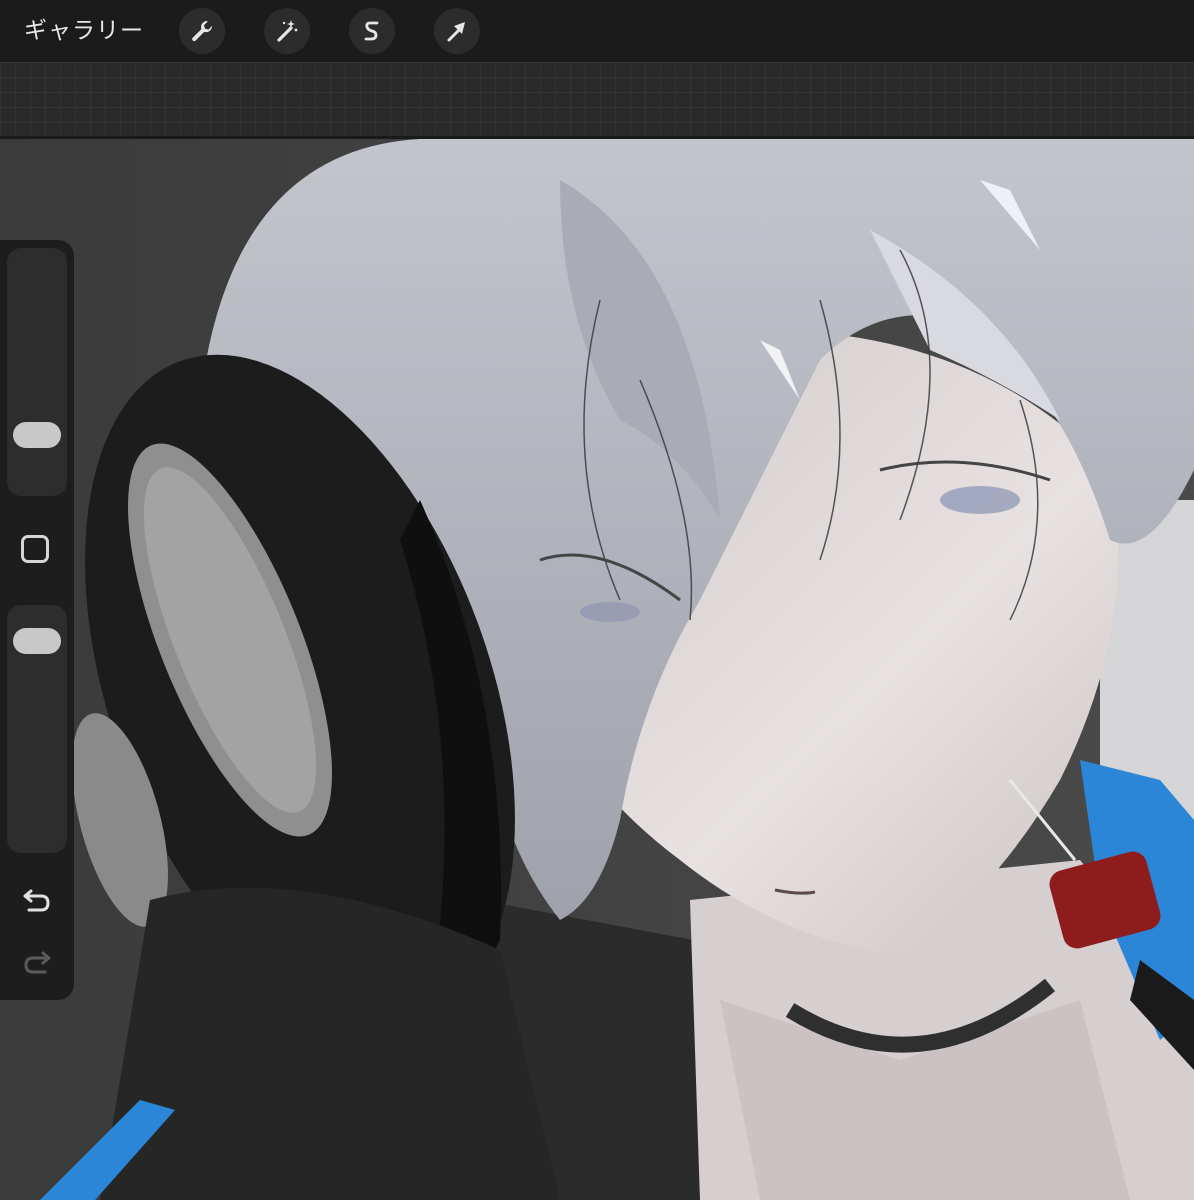 The width and height of the screenshot is (1194, 1200). I want to click on top-toolbar: ギャラリー, so click(597, 31).